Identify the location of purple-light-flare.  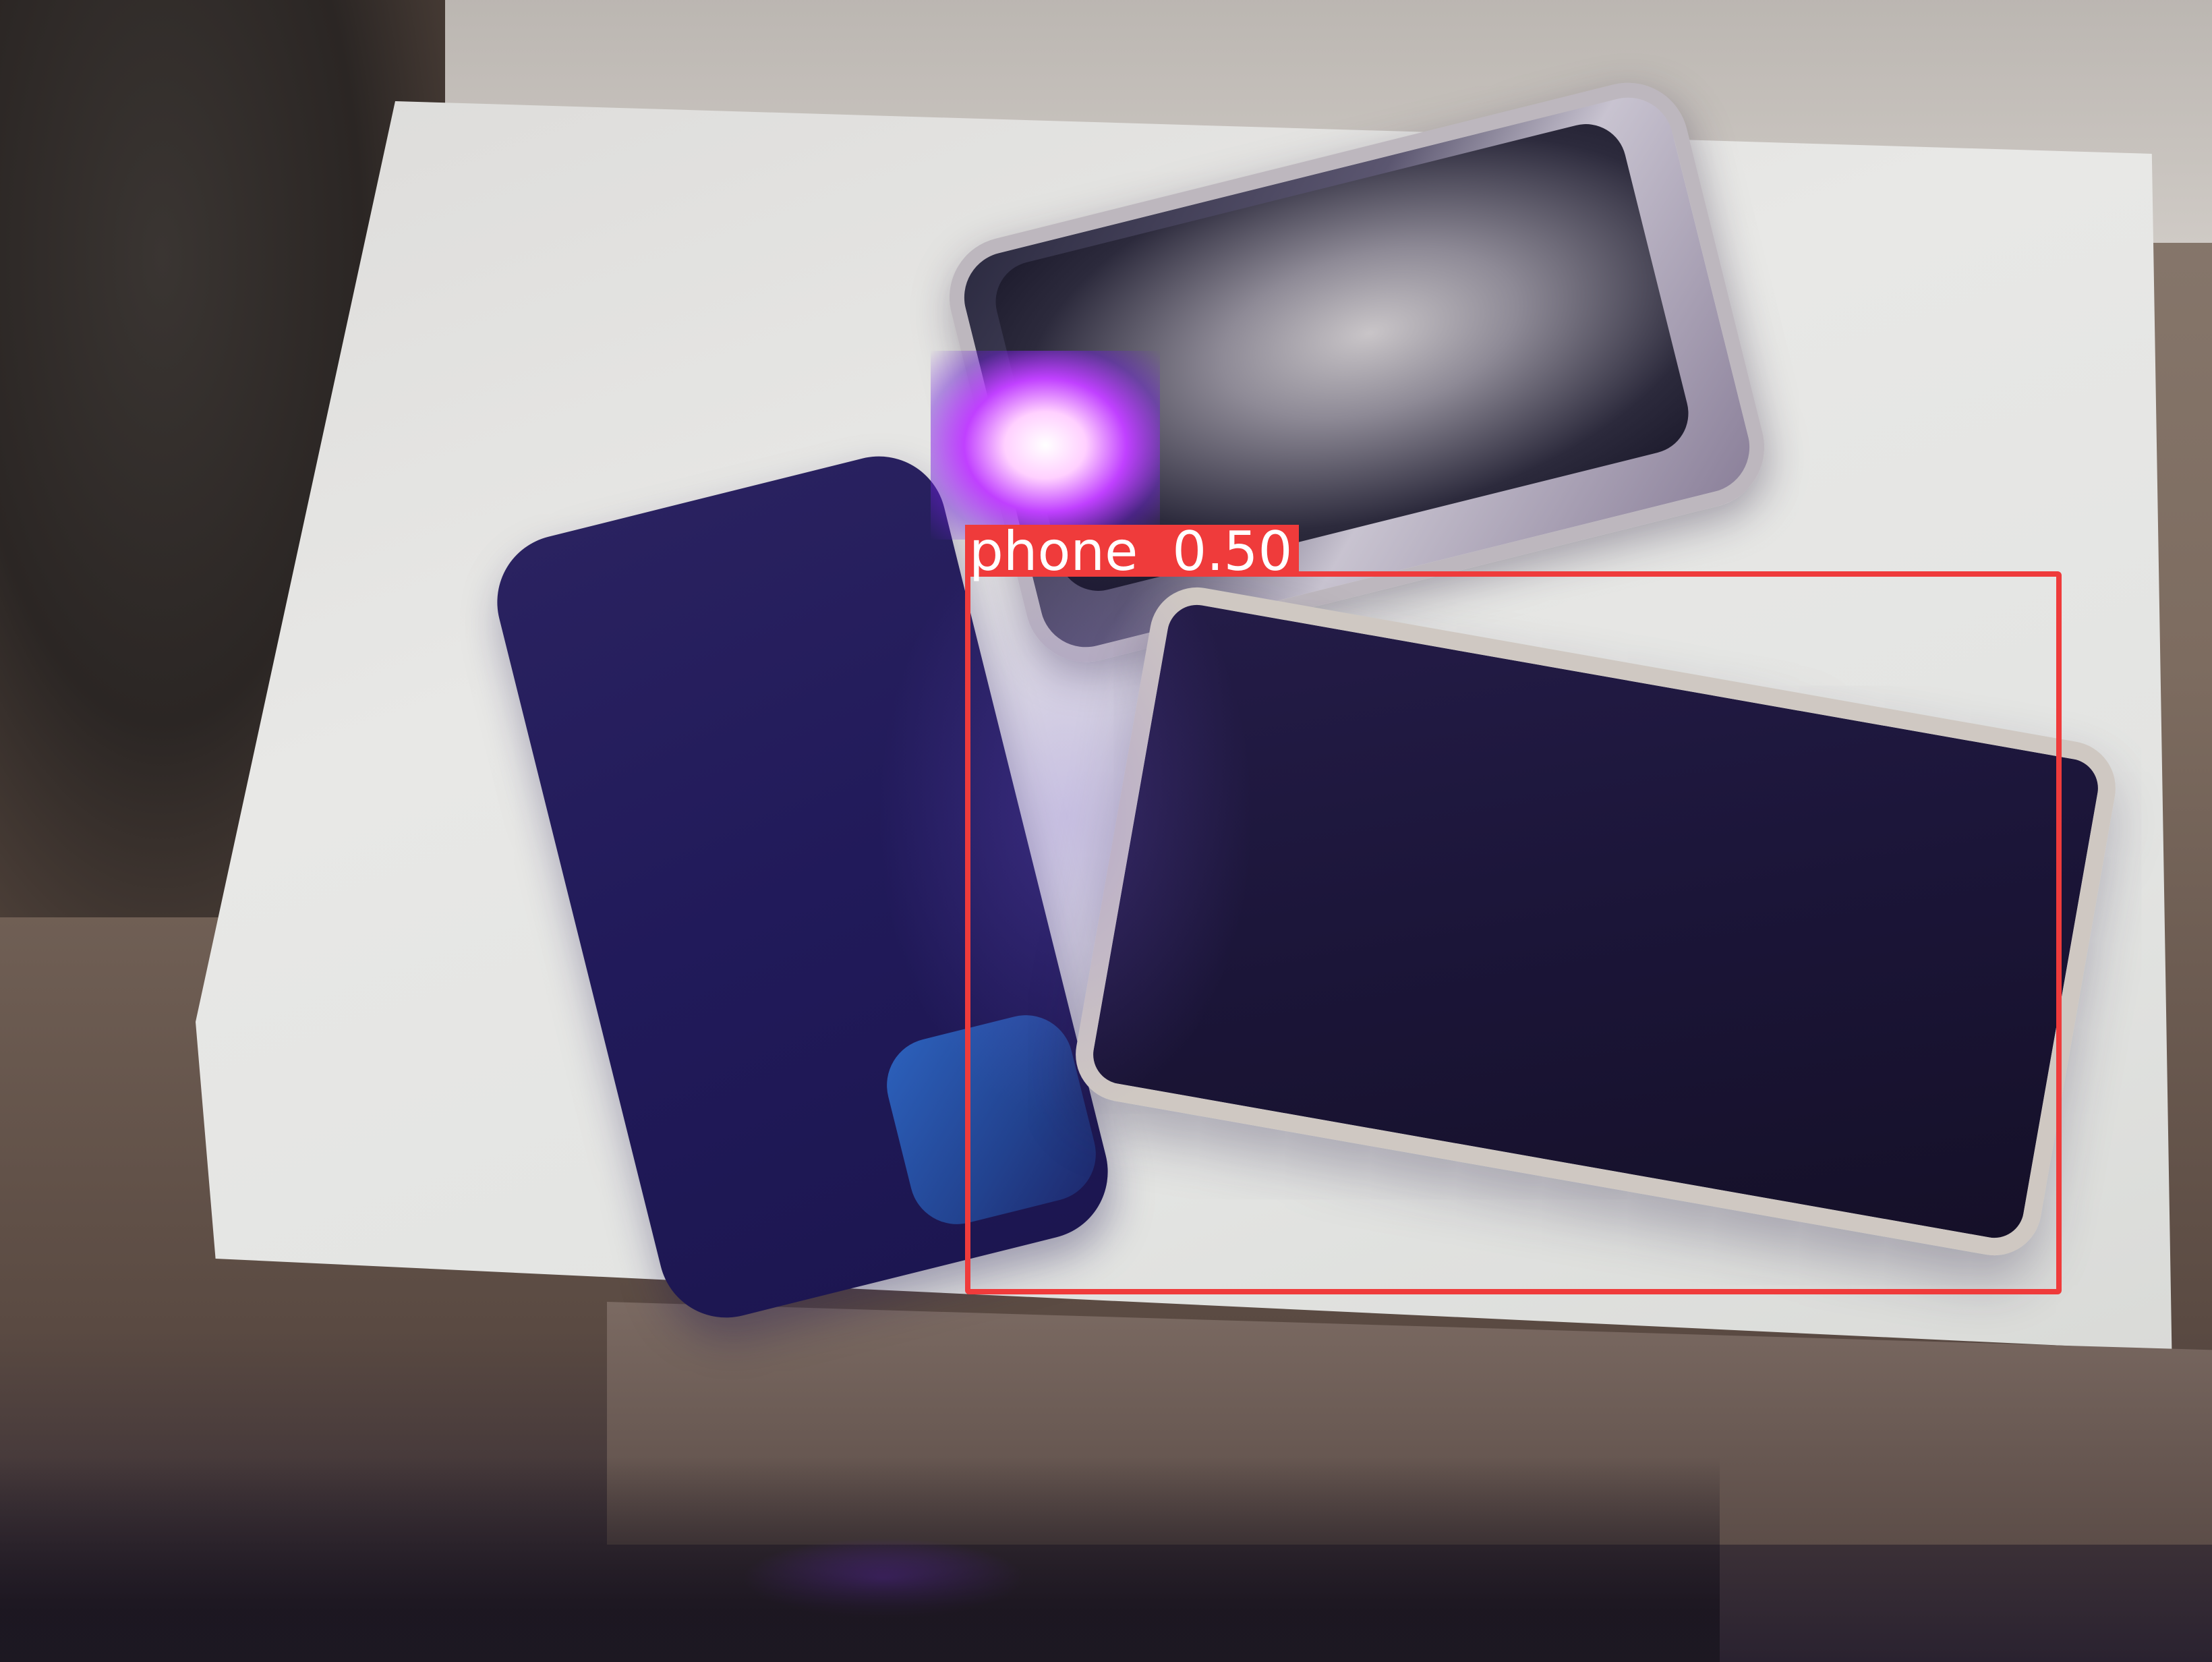
(1045, 445).